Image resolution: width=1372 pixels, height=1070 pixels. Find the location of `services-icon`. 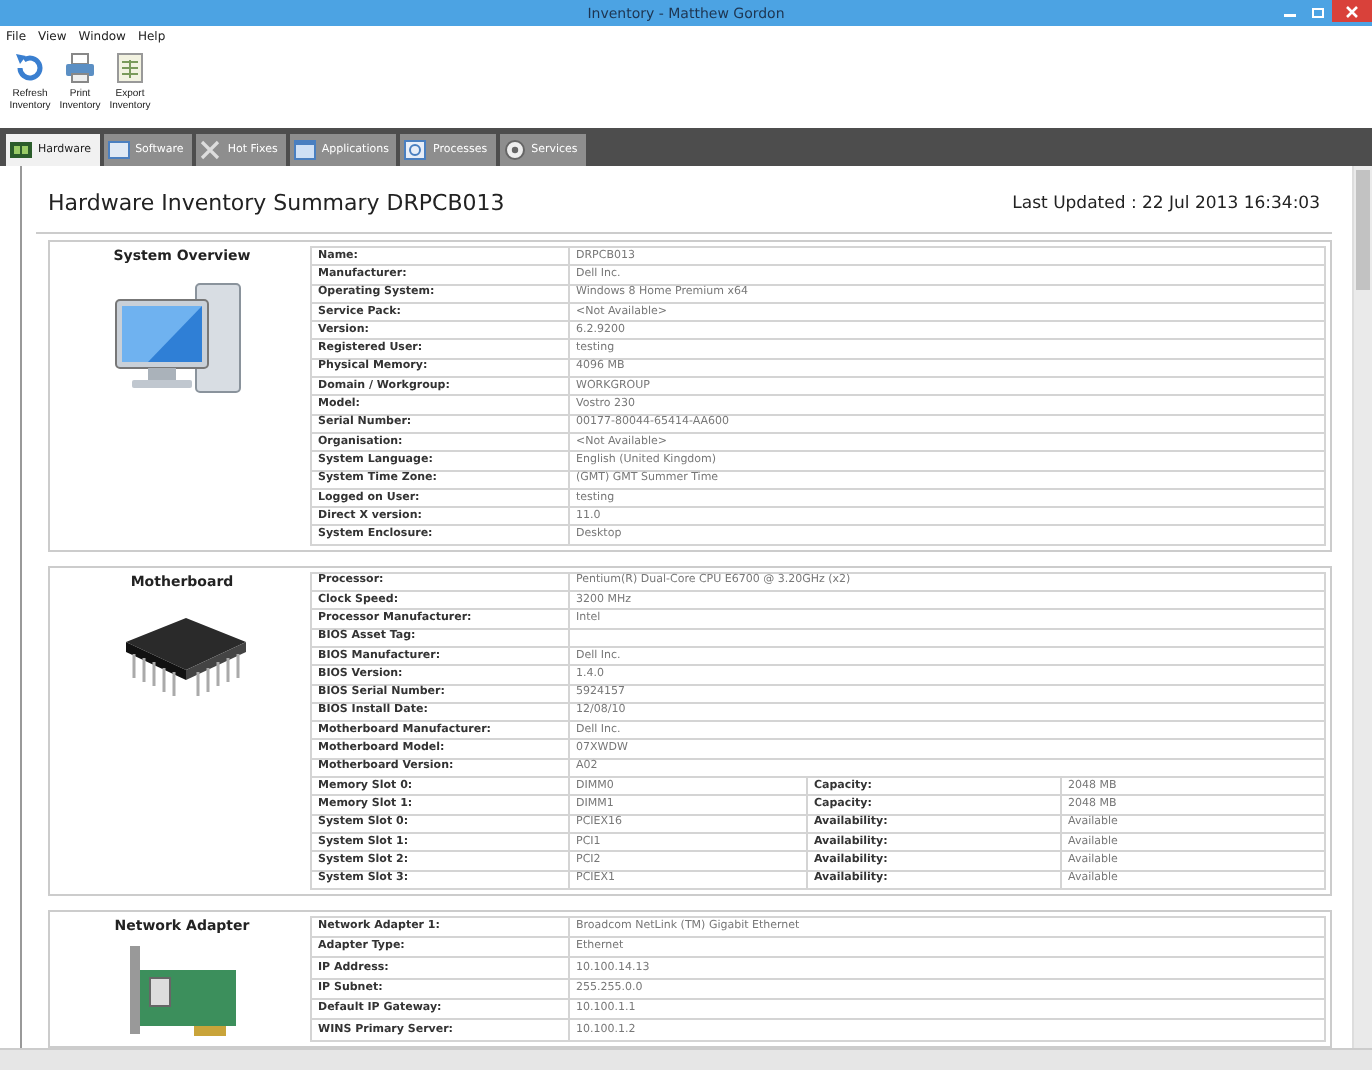

services-icon is located at coordinates (514, 150).